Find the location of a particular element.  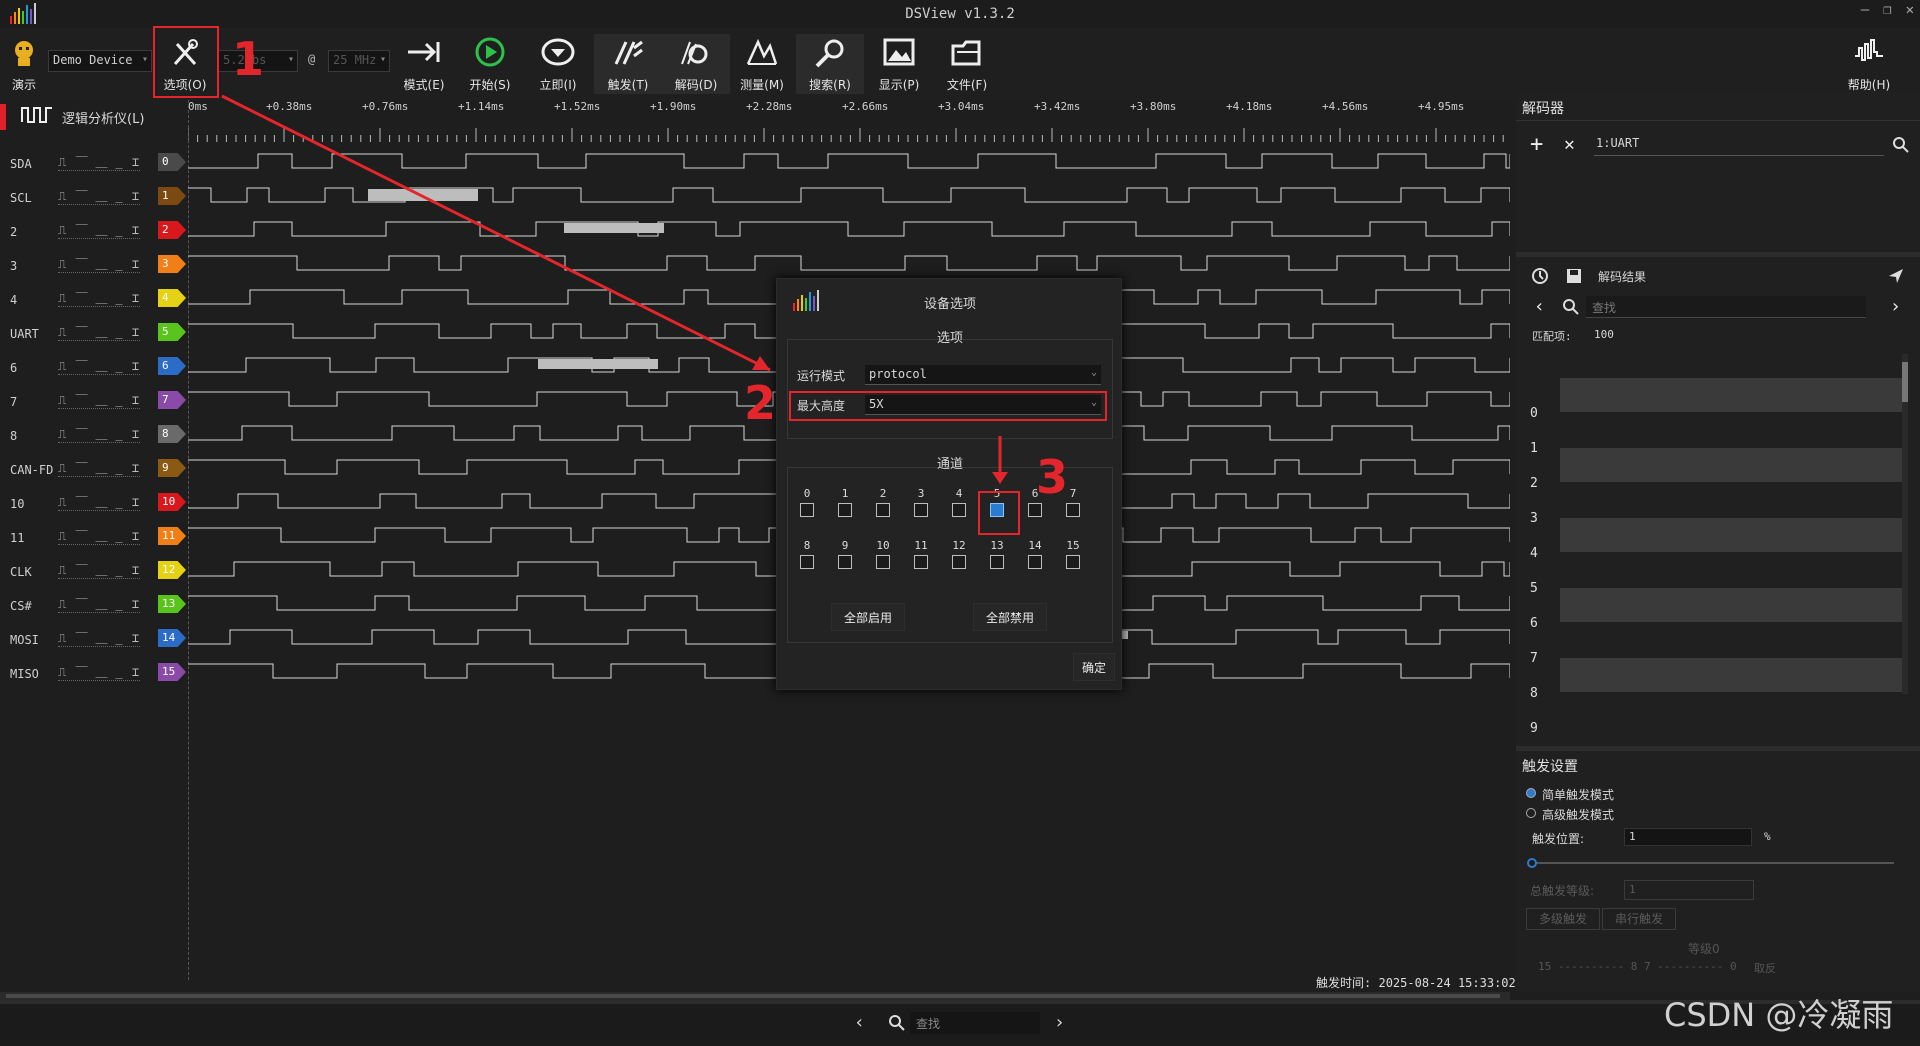

arrow-head-icon is located at coordinates (1000, 478).